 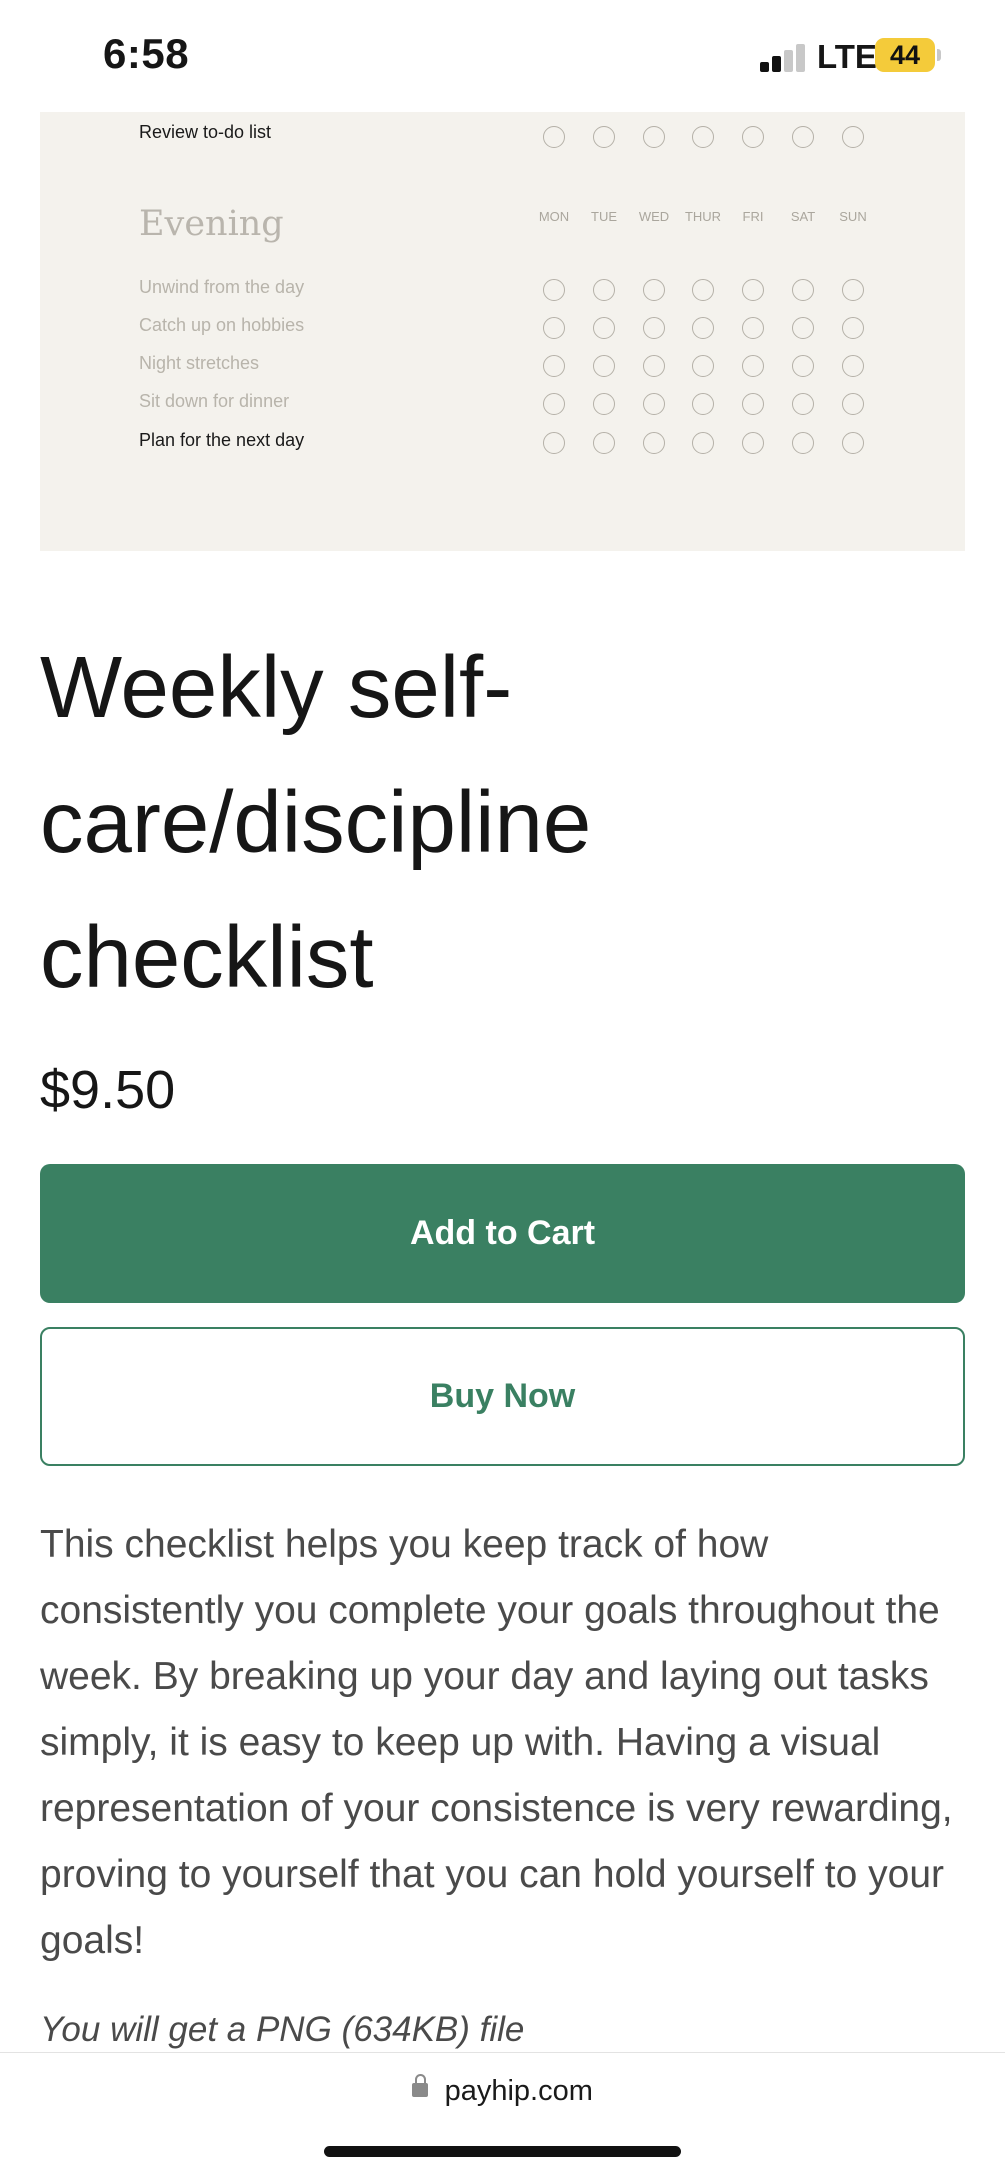 What do you see at coordinates (853, 216) in the screenshot?
I see `day-header: SUN` at bounding box center [853, 216].